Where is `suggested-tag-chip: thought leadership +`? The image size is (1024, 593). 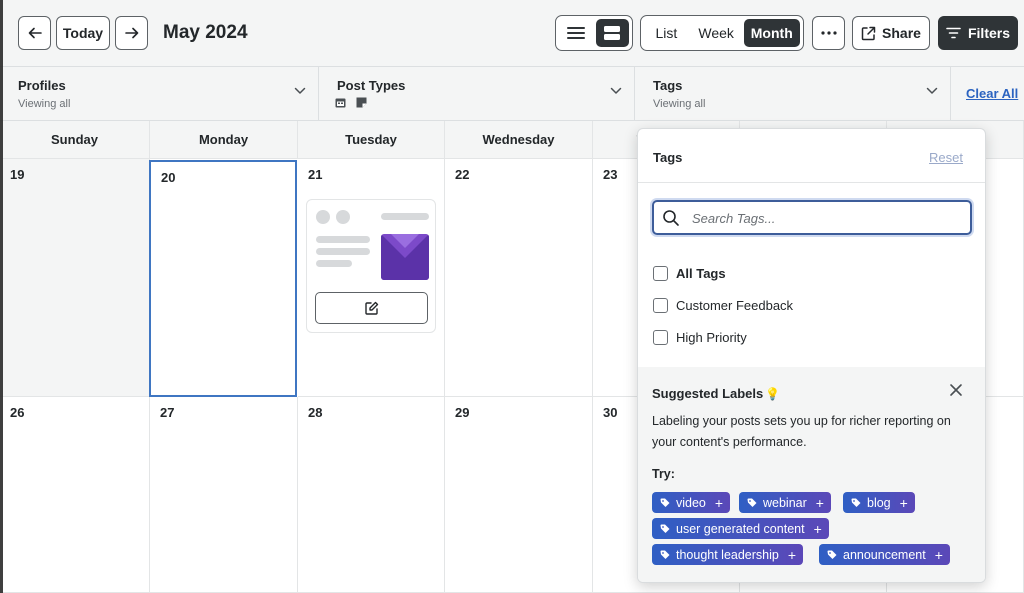 suggested-tag-chip: thought leadership + is located at coordinates (728, 554).